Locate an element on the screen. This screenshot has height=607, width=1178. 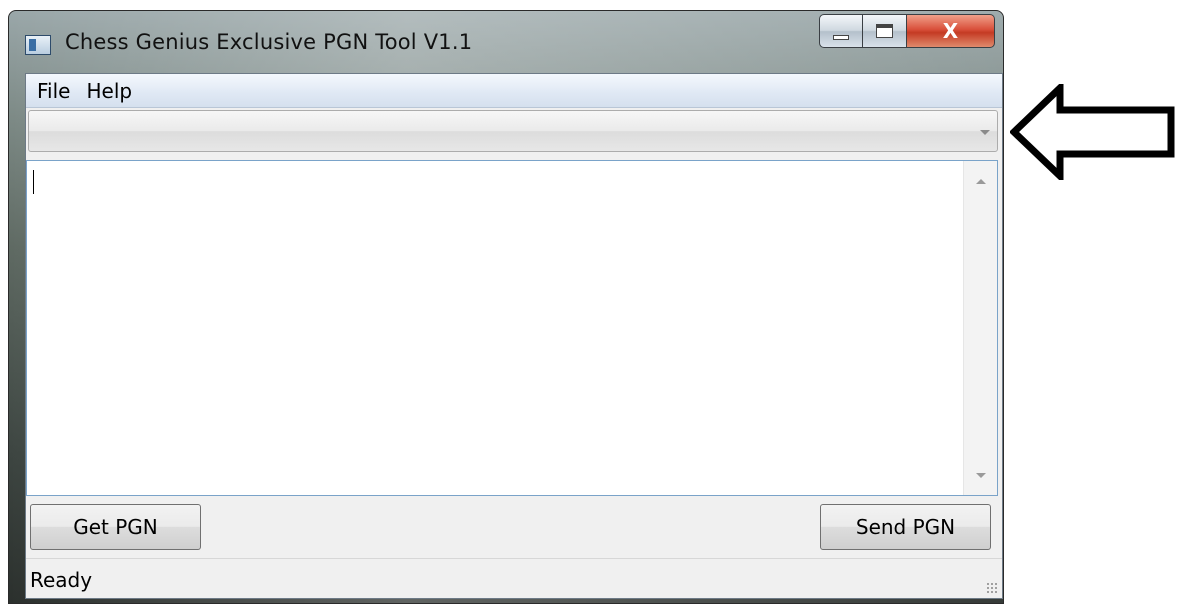
get-pgn-button: Get PGN is located at coordinates (115, 527).